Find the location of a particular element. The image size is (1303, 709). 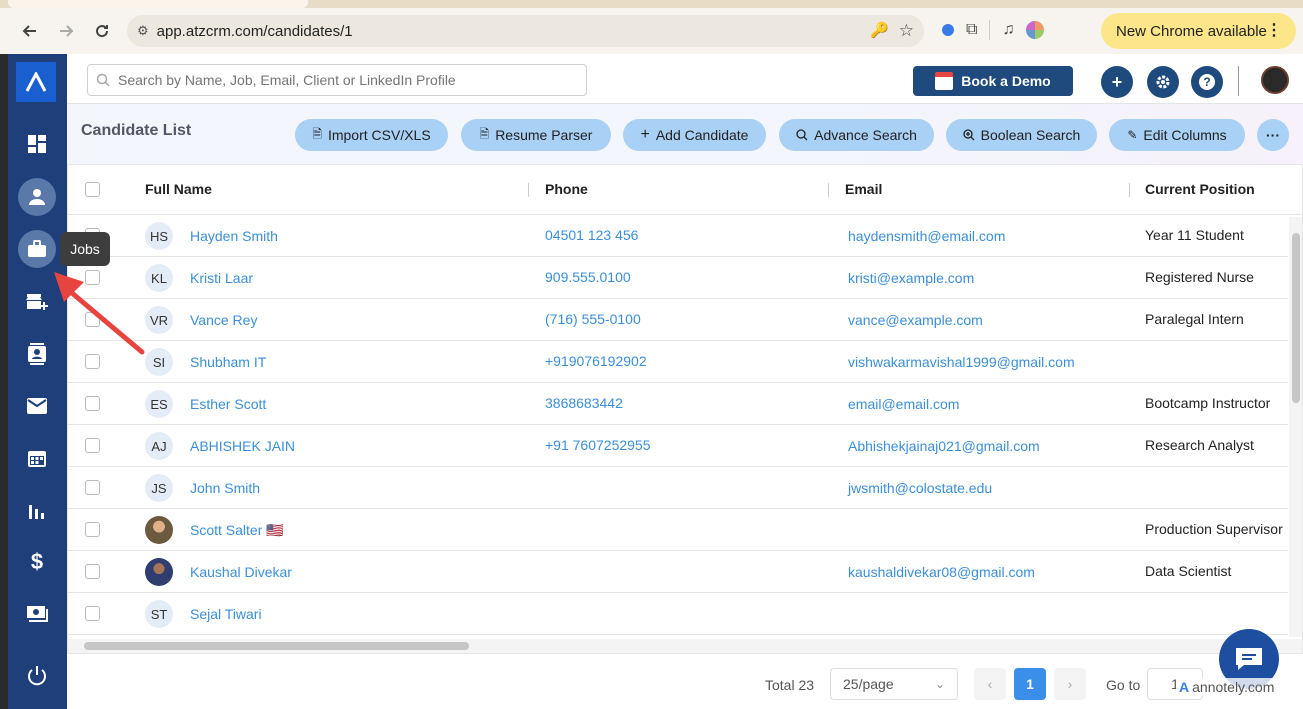

advance-search-button: Advance Search is located at coordinates (856, 135).